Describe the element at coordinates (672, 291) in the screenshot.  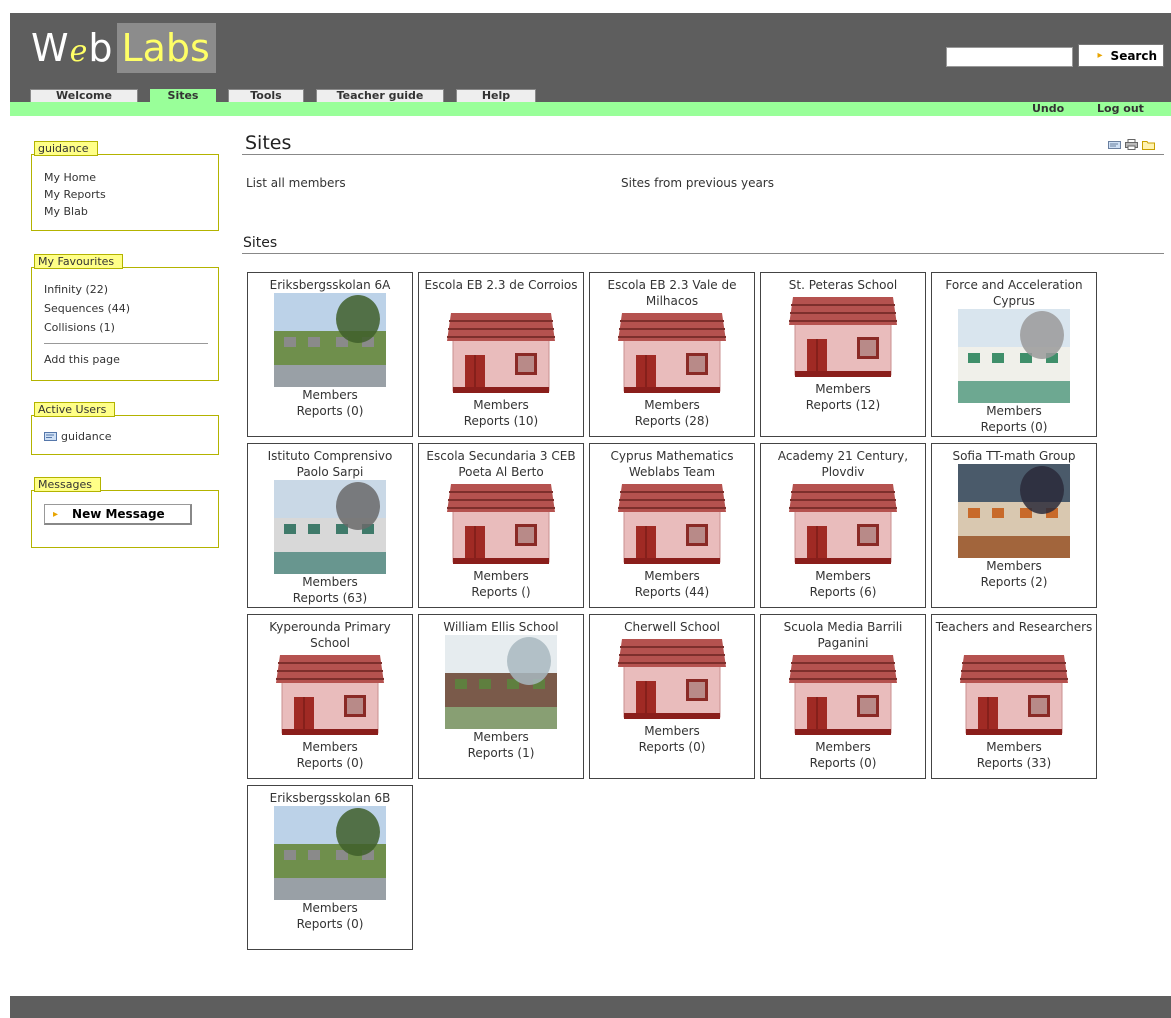
I see `site-name-link: Escola EB 2.3 Vale de Milhacos` at that location.